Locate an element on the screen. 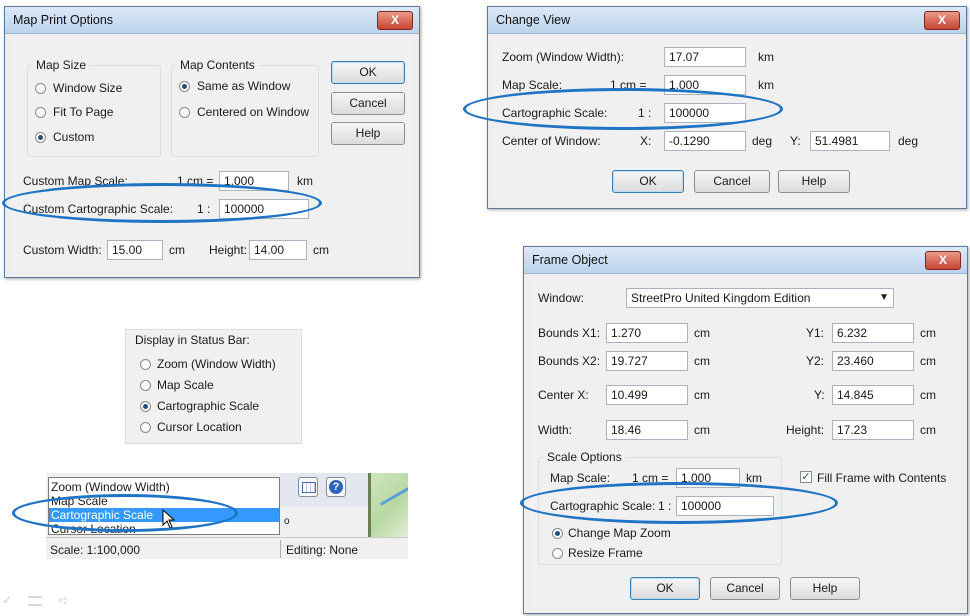 Image resolution: width=970 pixels, height=616 pixels. bounds-x1-field: 1.270 is located at coordinates (647, 333).